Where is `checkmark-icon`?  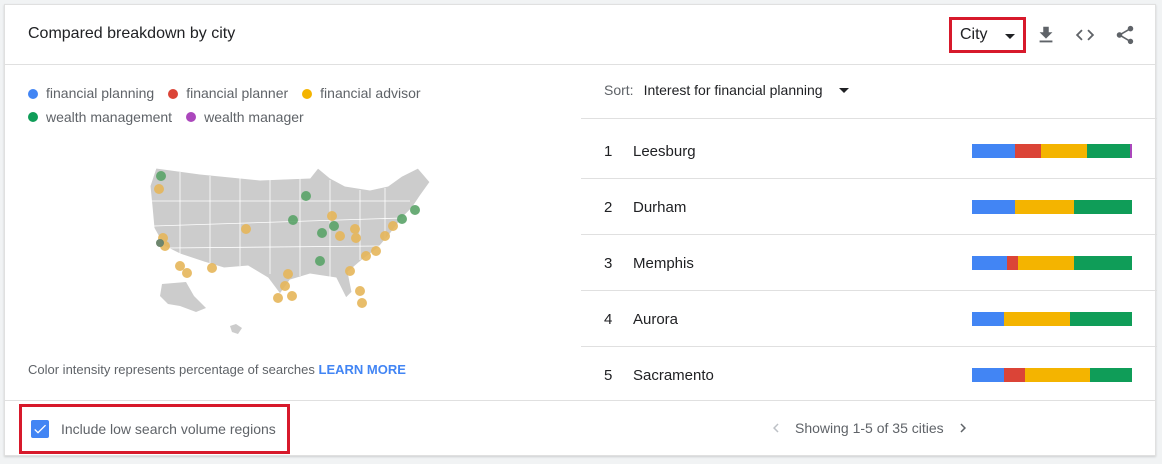
checkmark-icon is located at coordinates (40, 429).